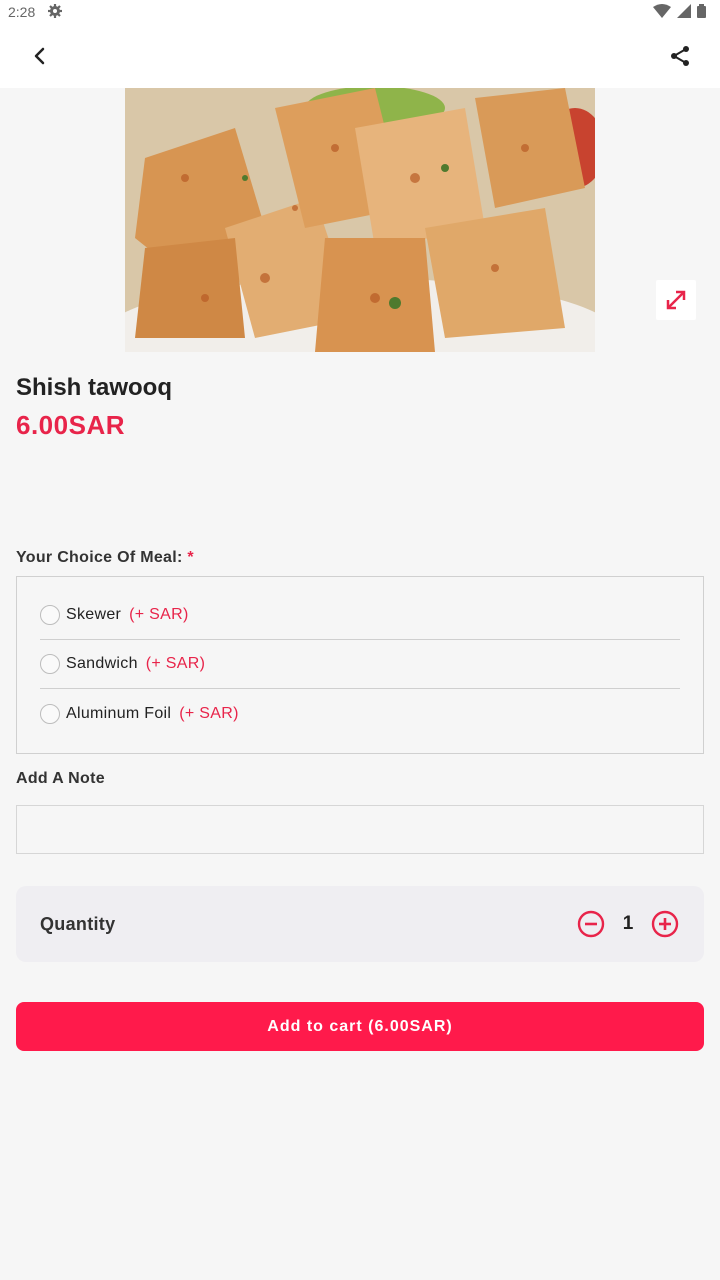  Describe the element at coordinates (190, 557) in the screenshot. I see `required-mark: *` at that location.